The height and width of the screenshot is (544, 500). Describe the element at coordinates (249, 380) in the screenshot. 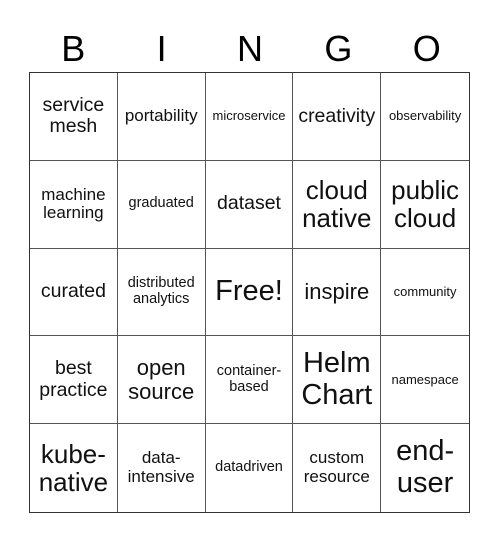

I see `bingo-cell: container-based` at that location.